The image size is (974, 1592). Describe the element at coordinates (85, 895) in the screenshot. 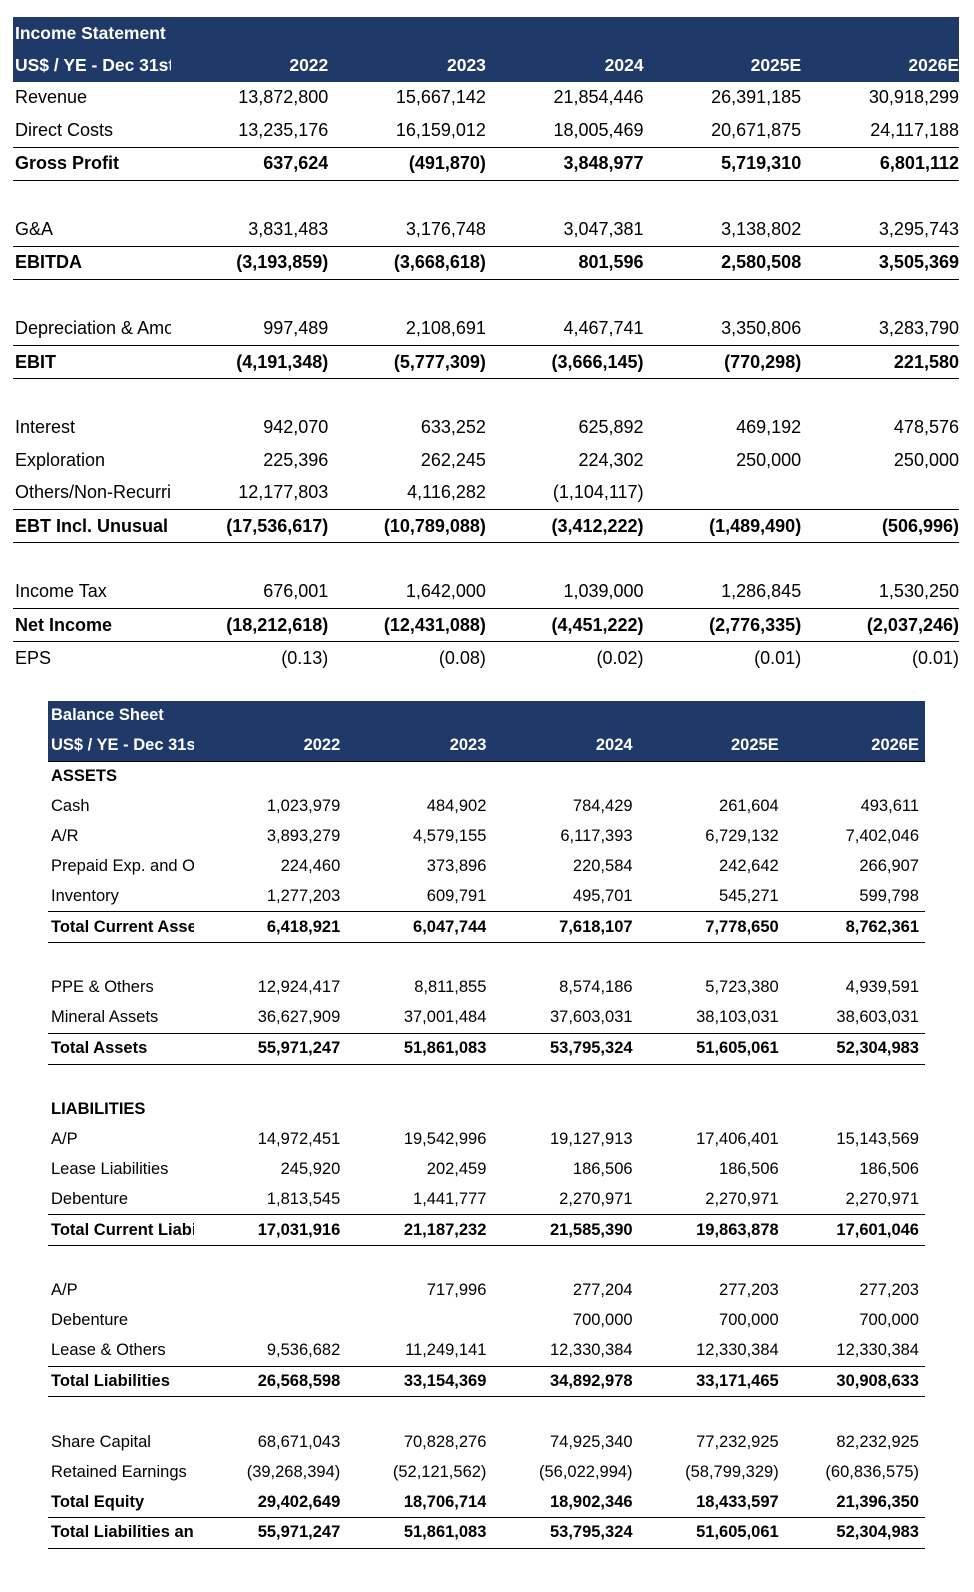

I see `row-label: Inventory` at that location.